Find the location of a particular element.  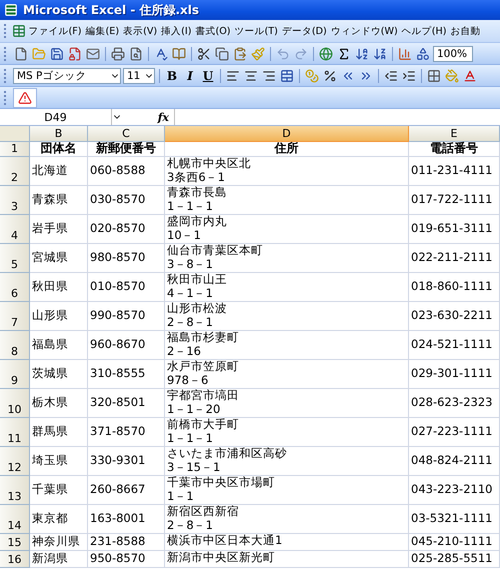

table-cell: 018-860-1111 is located at coordinates (454, 287).